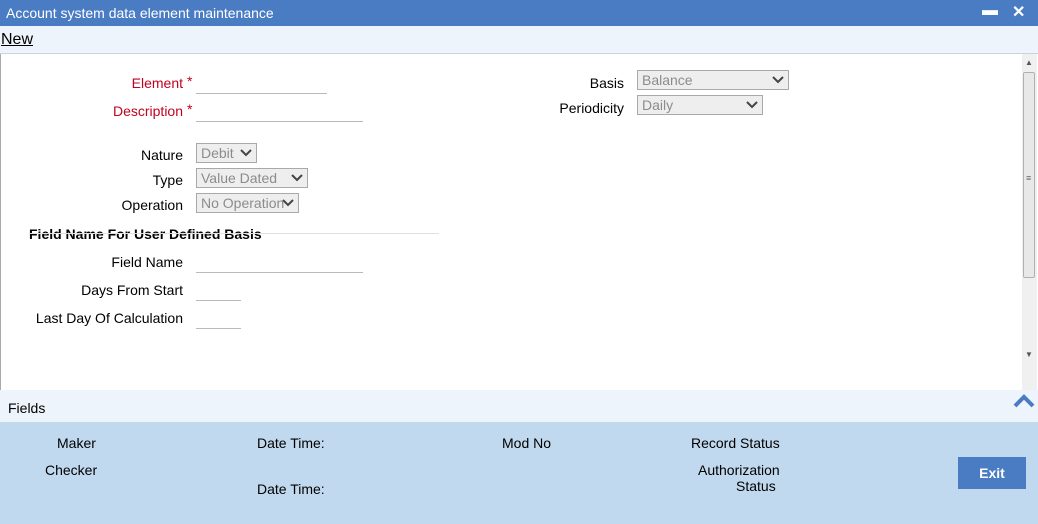  I want to click on fields-label: Fields, so click(26, 408).